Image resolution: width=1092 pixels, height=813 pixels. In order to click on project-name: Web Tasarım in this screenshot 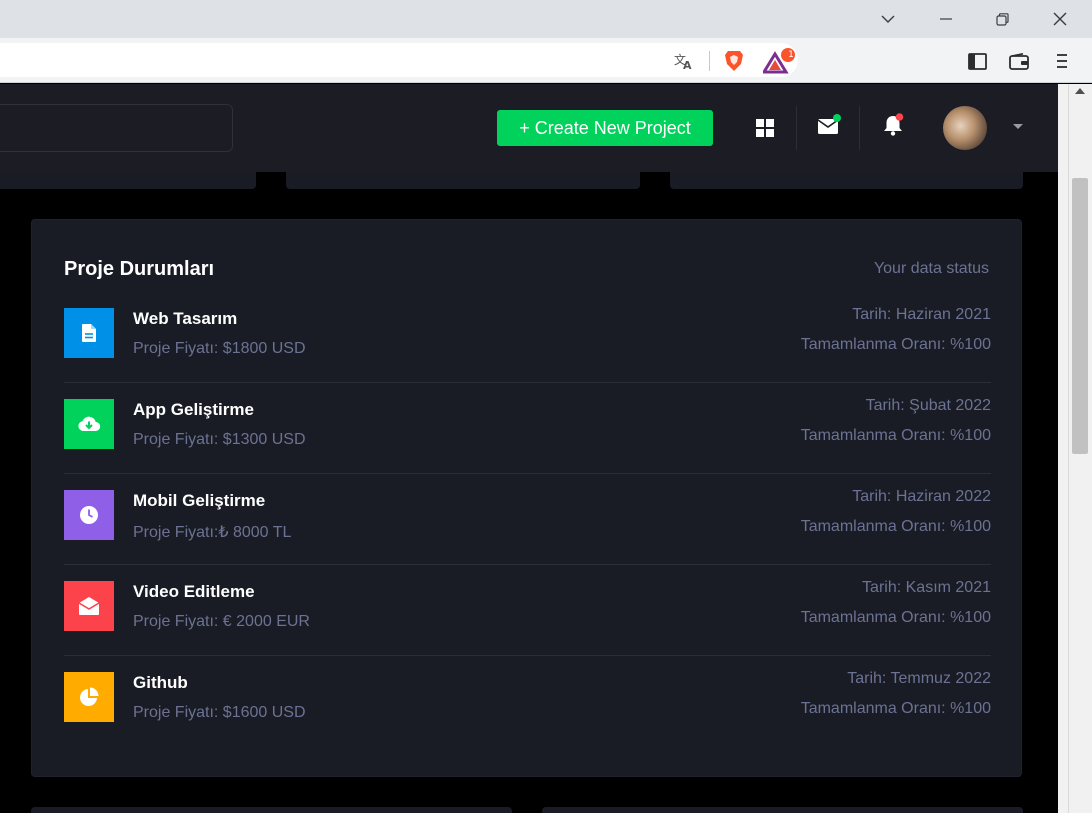, I will do `click(185, 318)`.